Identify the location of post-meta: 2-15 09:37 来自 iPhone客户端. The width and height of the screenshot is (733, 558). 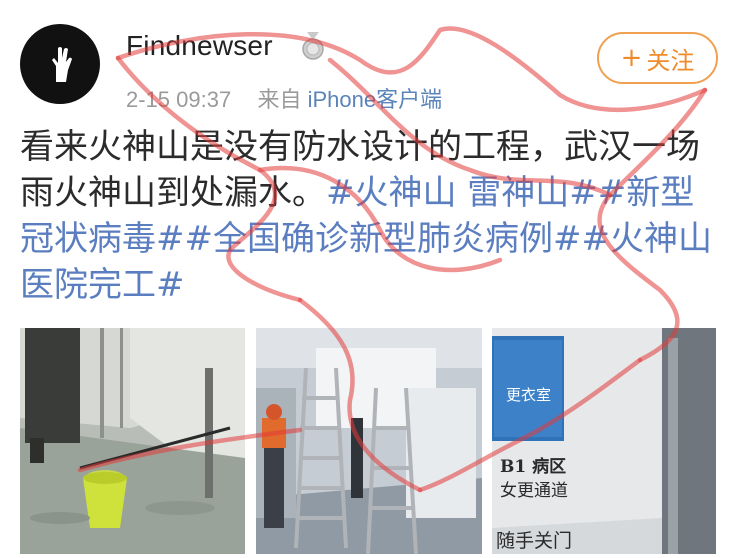
(284, 98).